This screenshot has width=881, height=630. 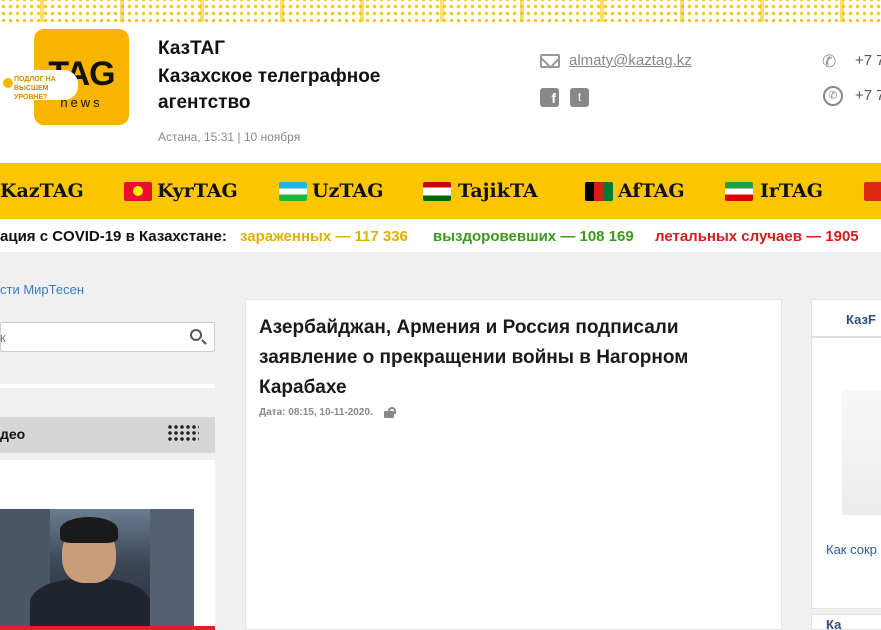 I want to click on whatsapp-number: +7 7, so click(x=868, y=95).